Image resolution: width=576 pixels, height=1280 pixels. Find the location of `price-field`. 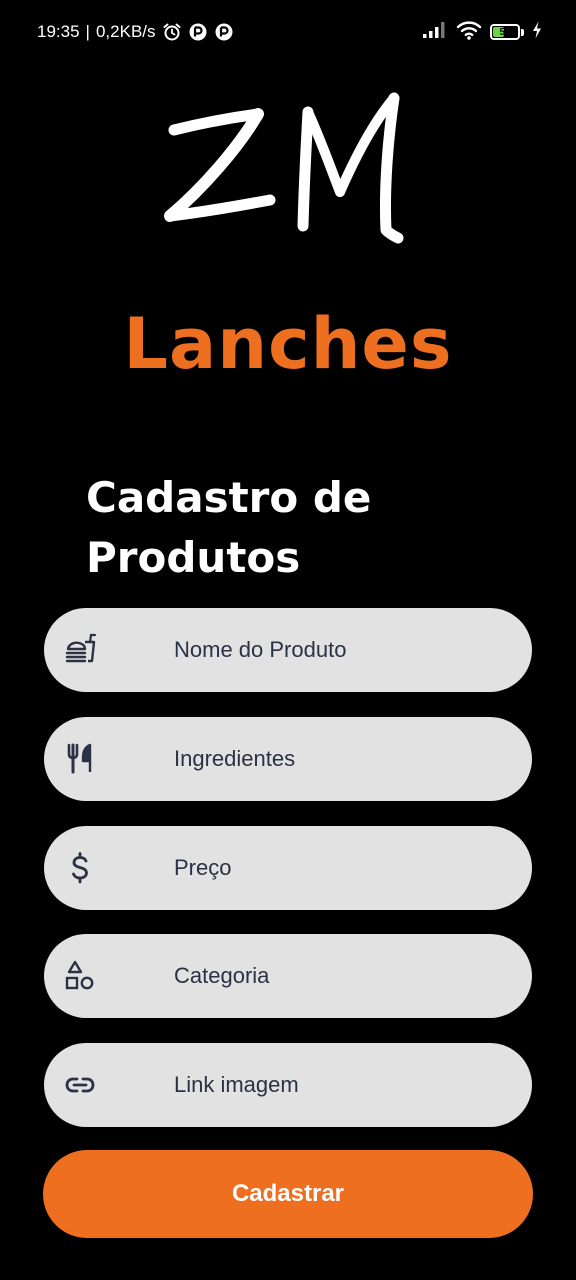

price-field is located at coordinates (288, 868).